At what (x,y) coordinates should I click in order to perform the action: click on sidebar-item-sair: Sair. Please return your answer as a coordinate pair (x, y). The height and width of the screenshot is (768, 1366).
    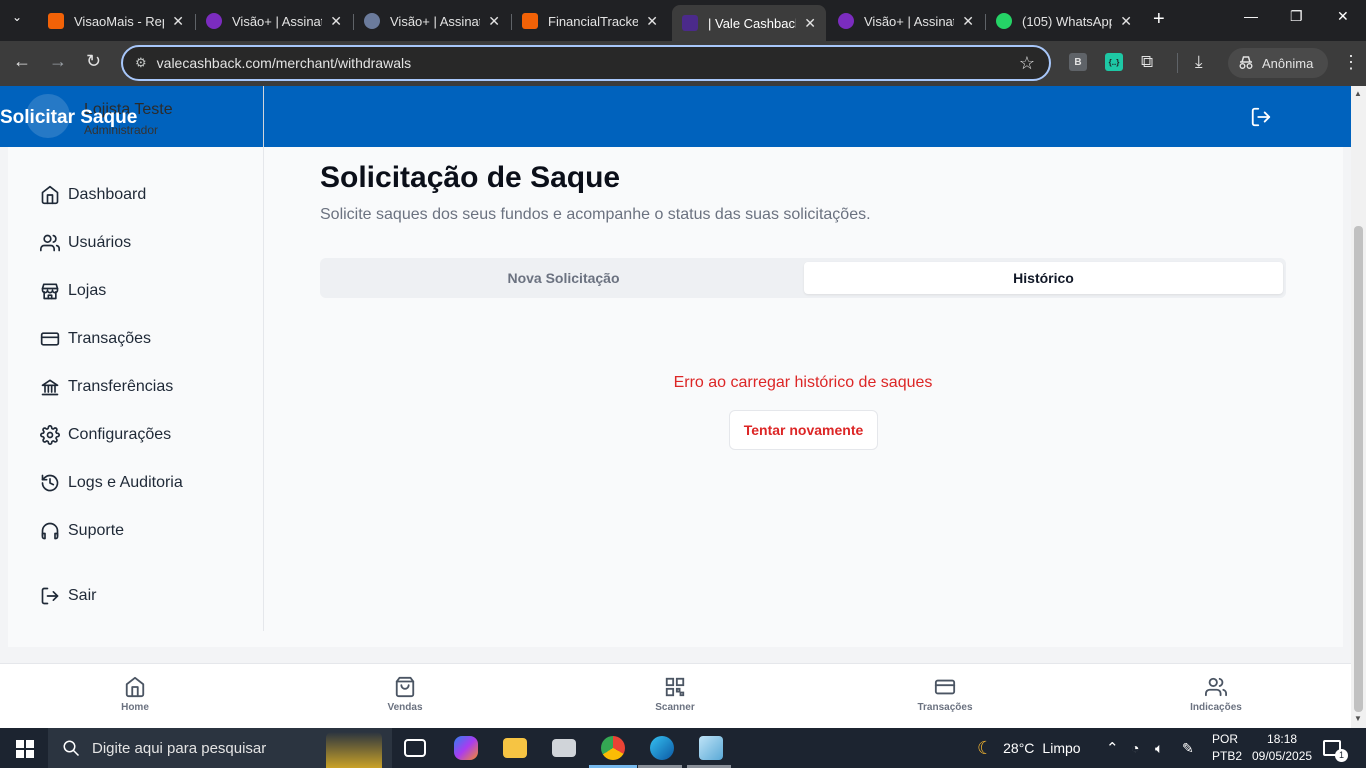
    Looking at the image, I should click on (68, 596).